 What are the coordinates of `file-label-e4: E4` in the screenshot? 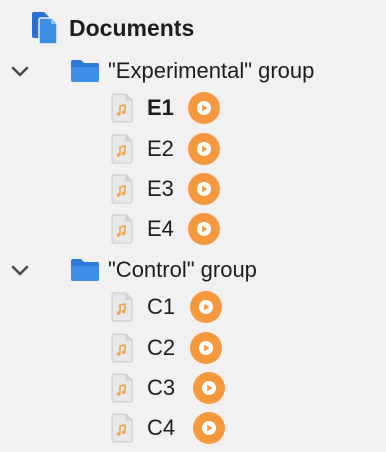 It's located at (160, 229).